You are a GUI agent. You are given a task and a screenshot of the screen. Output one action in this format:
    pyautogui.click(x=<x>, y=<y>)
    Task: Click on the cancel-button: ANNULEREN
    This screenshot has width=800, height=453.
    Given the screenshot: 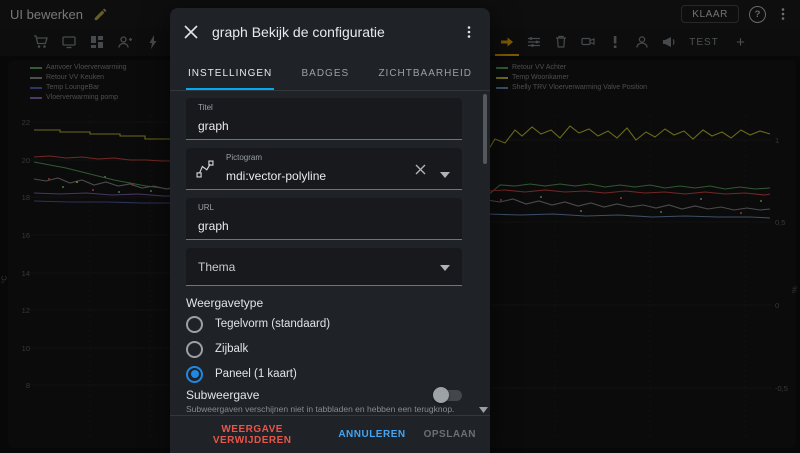 What is the action you would take?
    pyautogui.click(x=371, y=434)
    